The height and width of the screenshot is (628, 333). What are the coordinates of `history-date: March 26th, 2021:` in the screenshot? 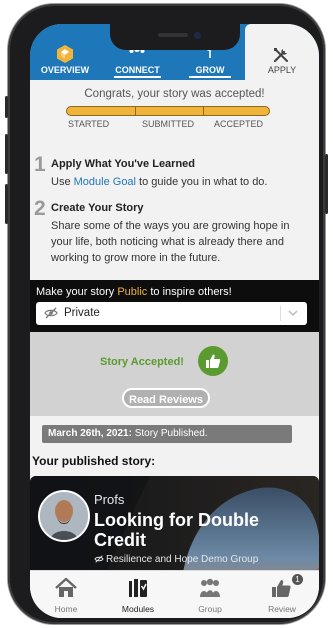 It's located at (90, 433).